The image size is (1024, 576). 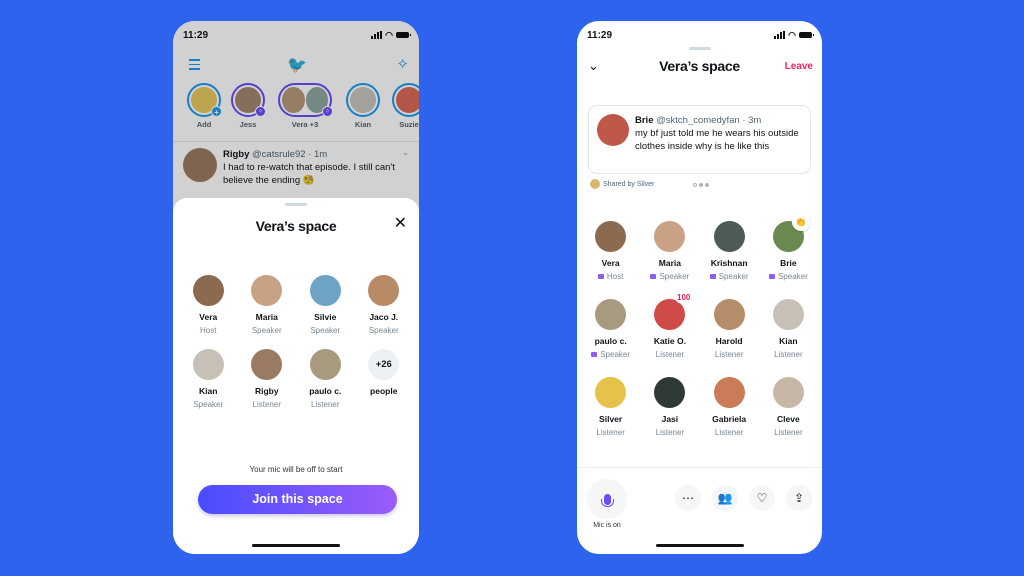 I want to click on participant-name: Rigby, so click(x=266, y=391).